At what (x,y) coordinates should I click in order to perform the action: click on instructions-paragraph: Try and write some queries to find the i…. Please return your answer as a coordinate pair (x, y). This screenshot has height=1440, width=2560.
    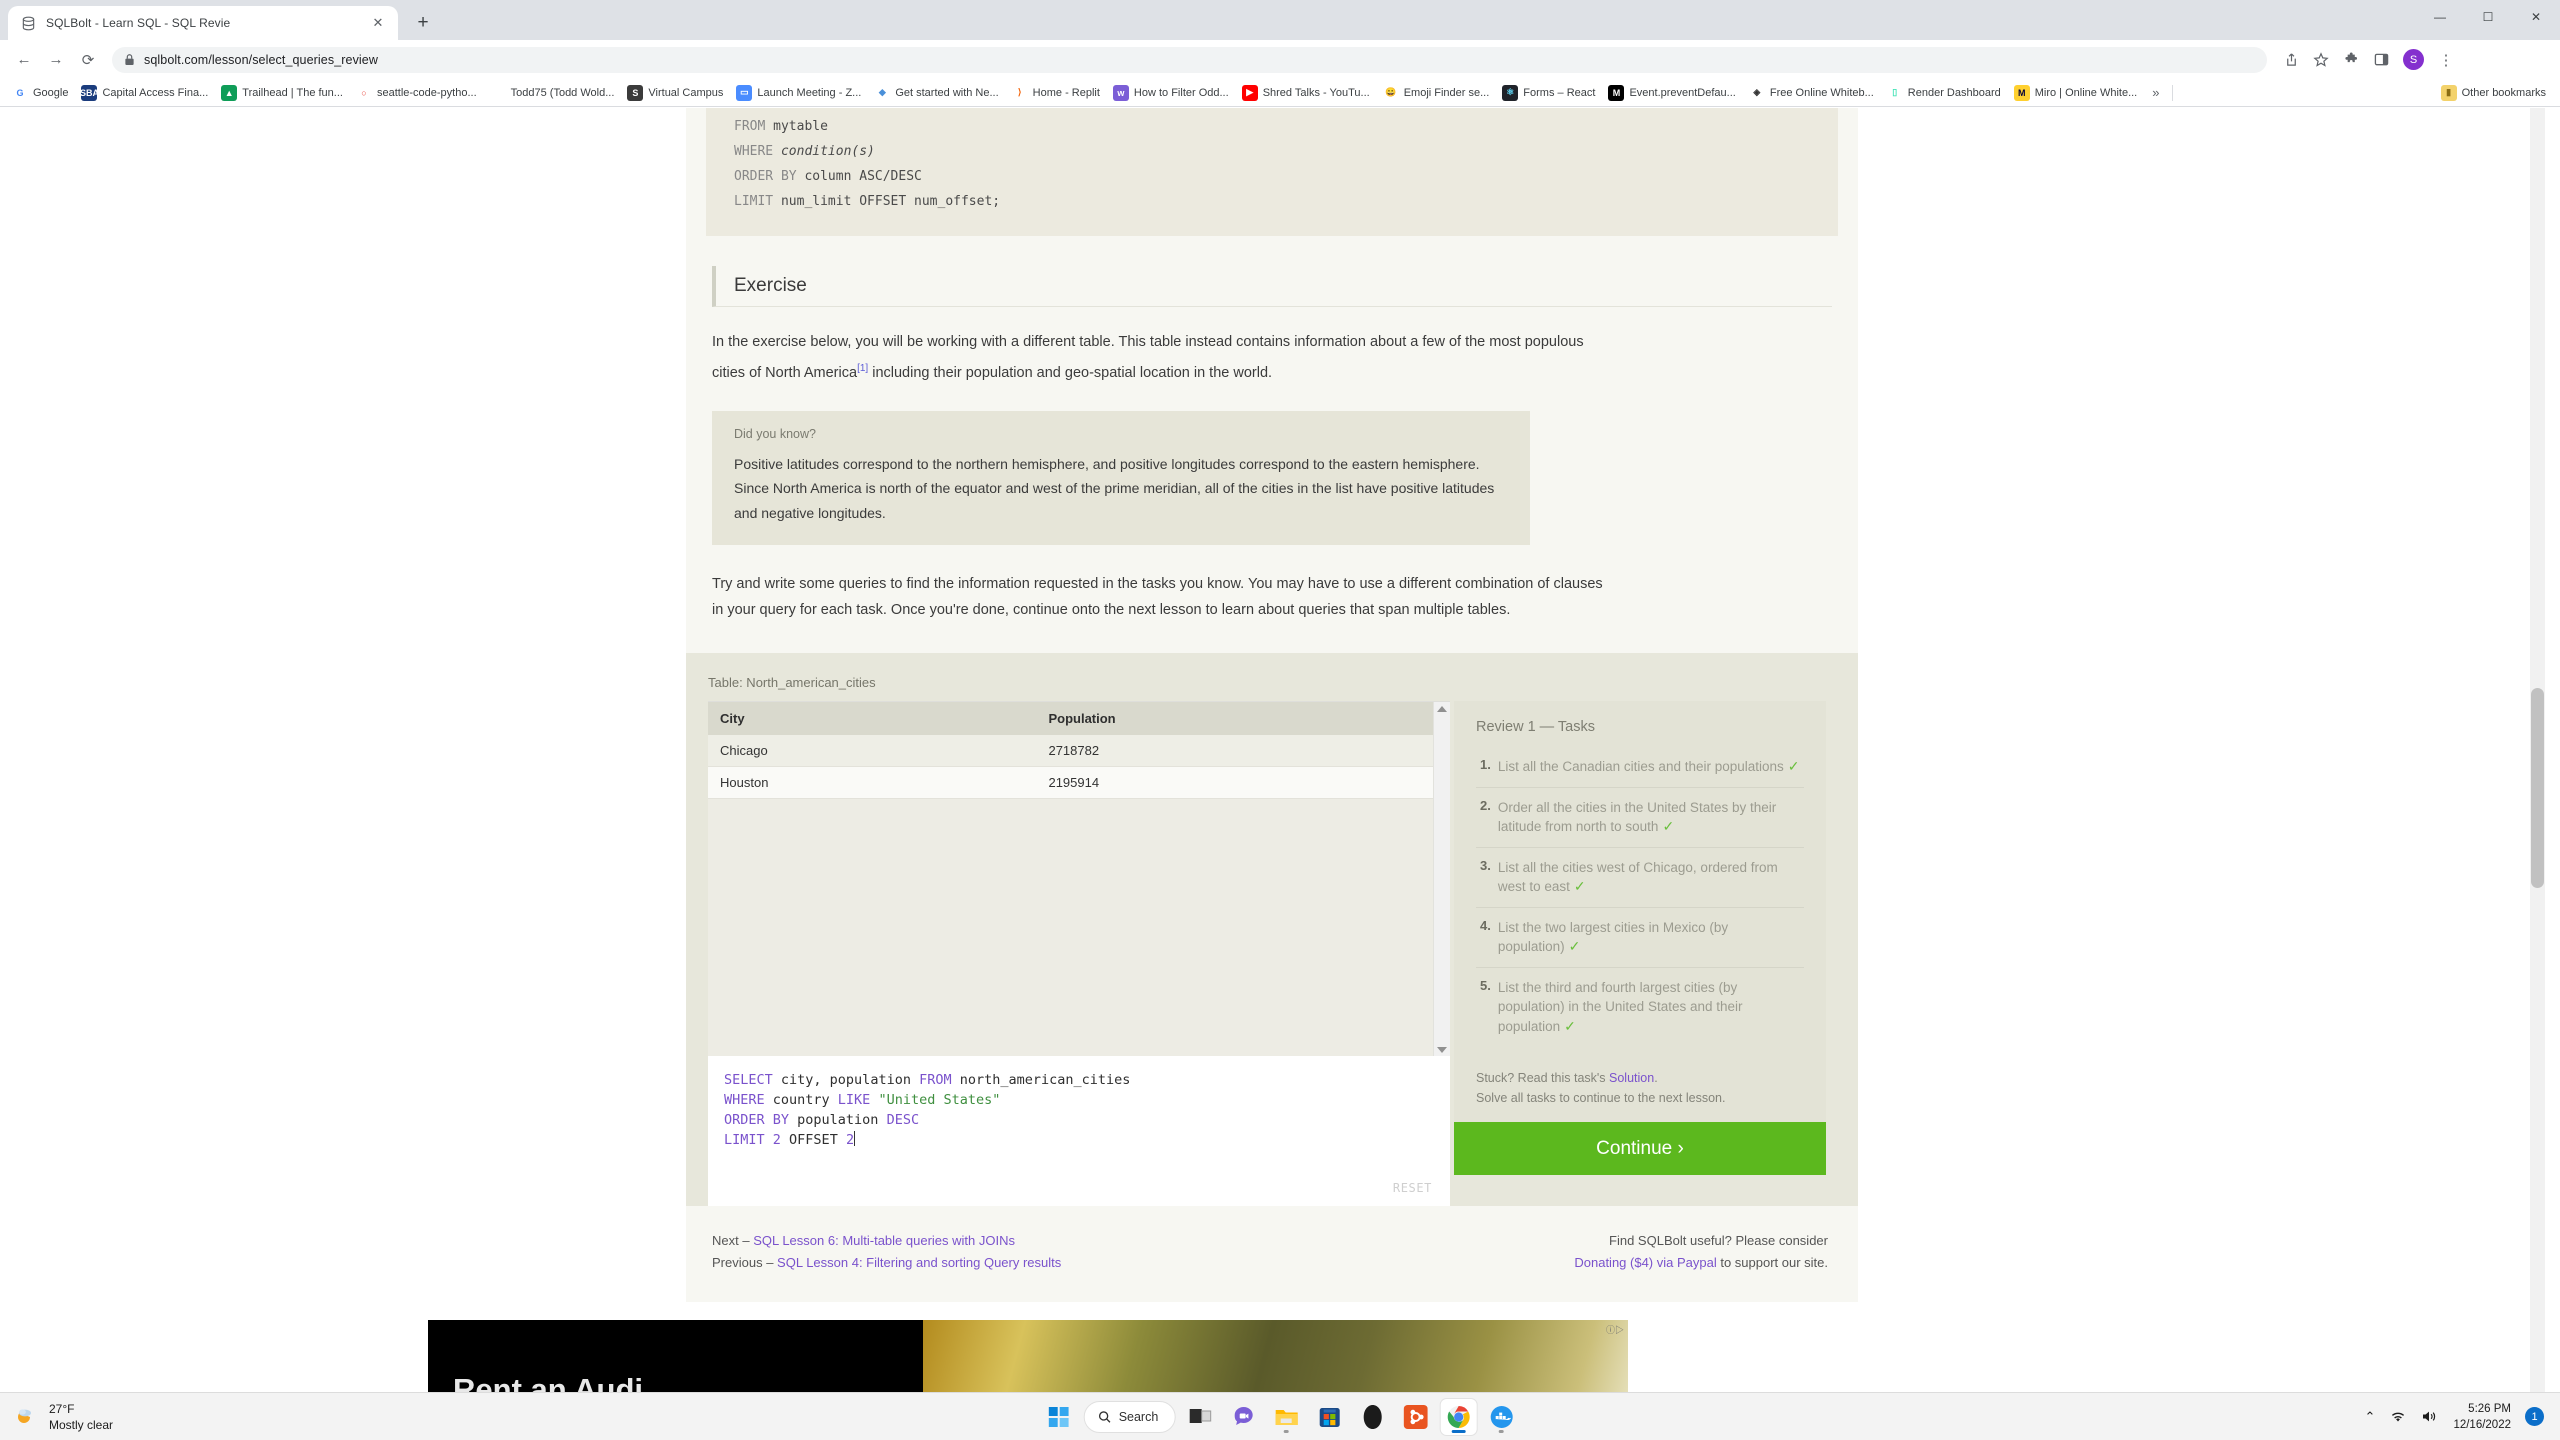
    Looking at the image, I should click on (1157, 597).